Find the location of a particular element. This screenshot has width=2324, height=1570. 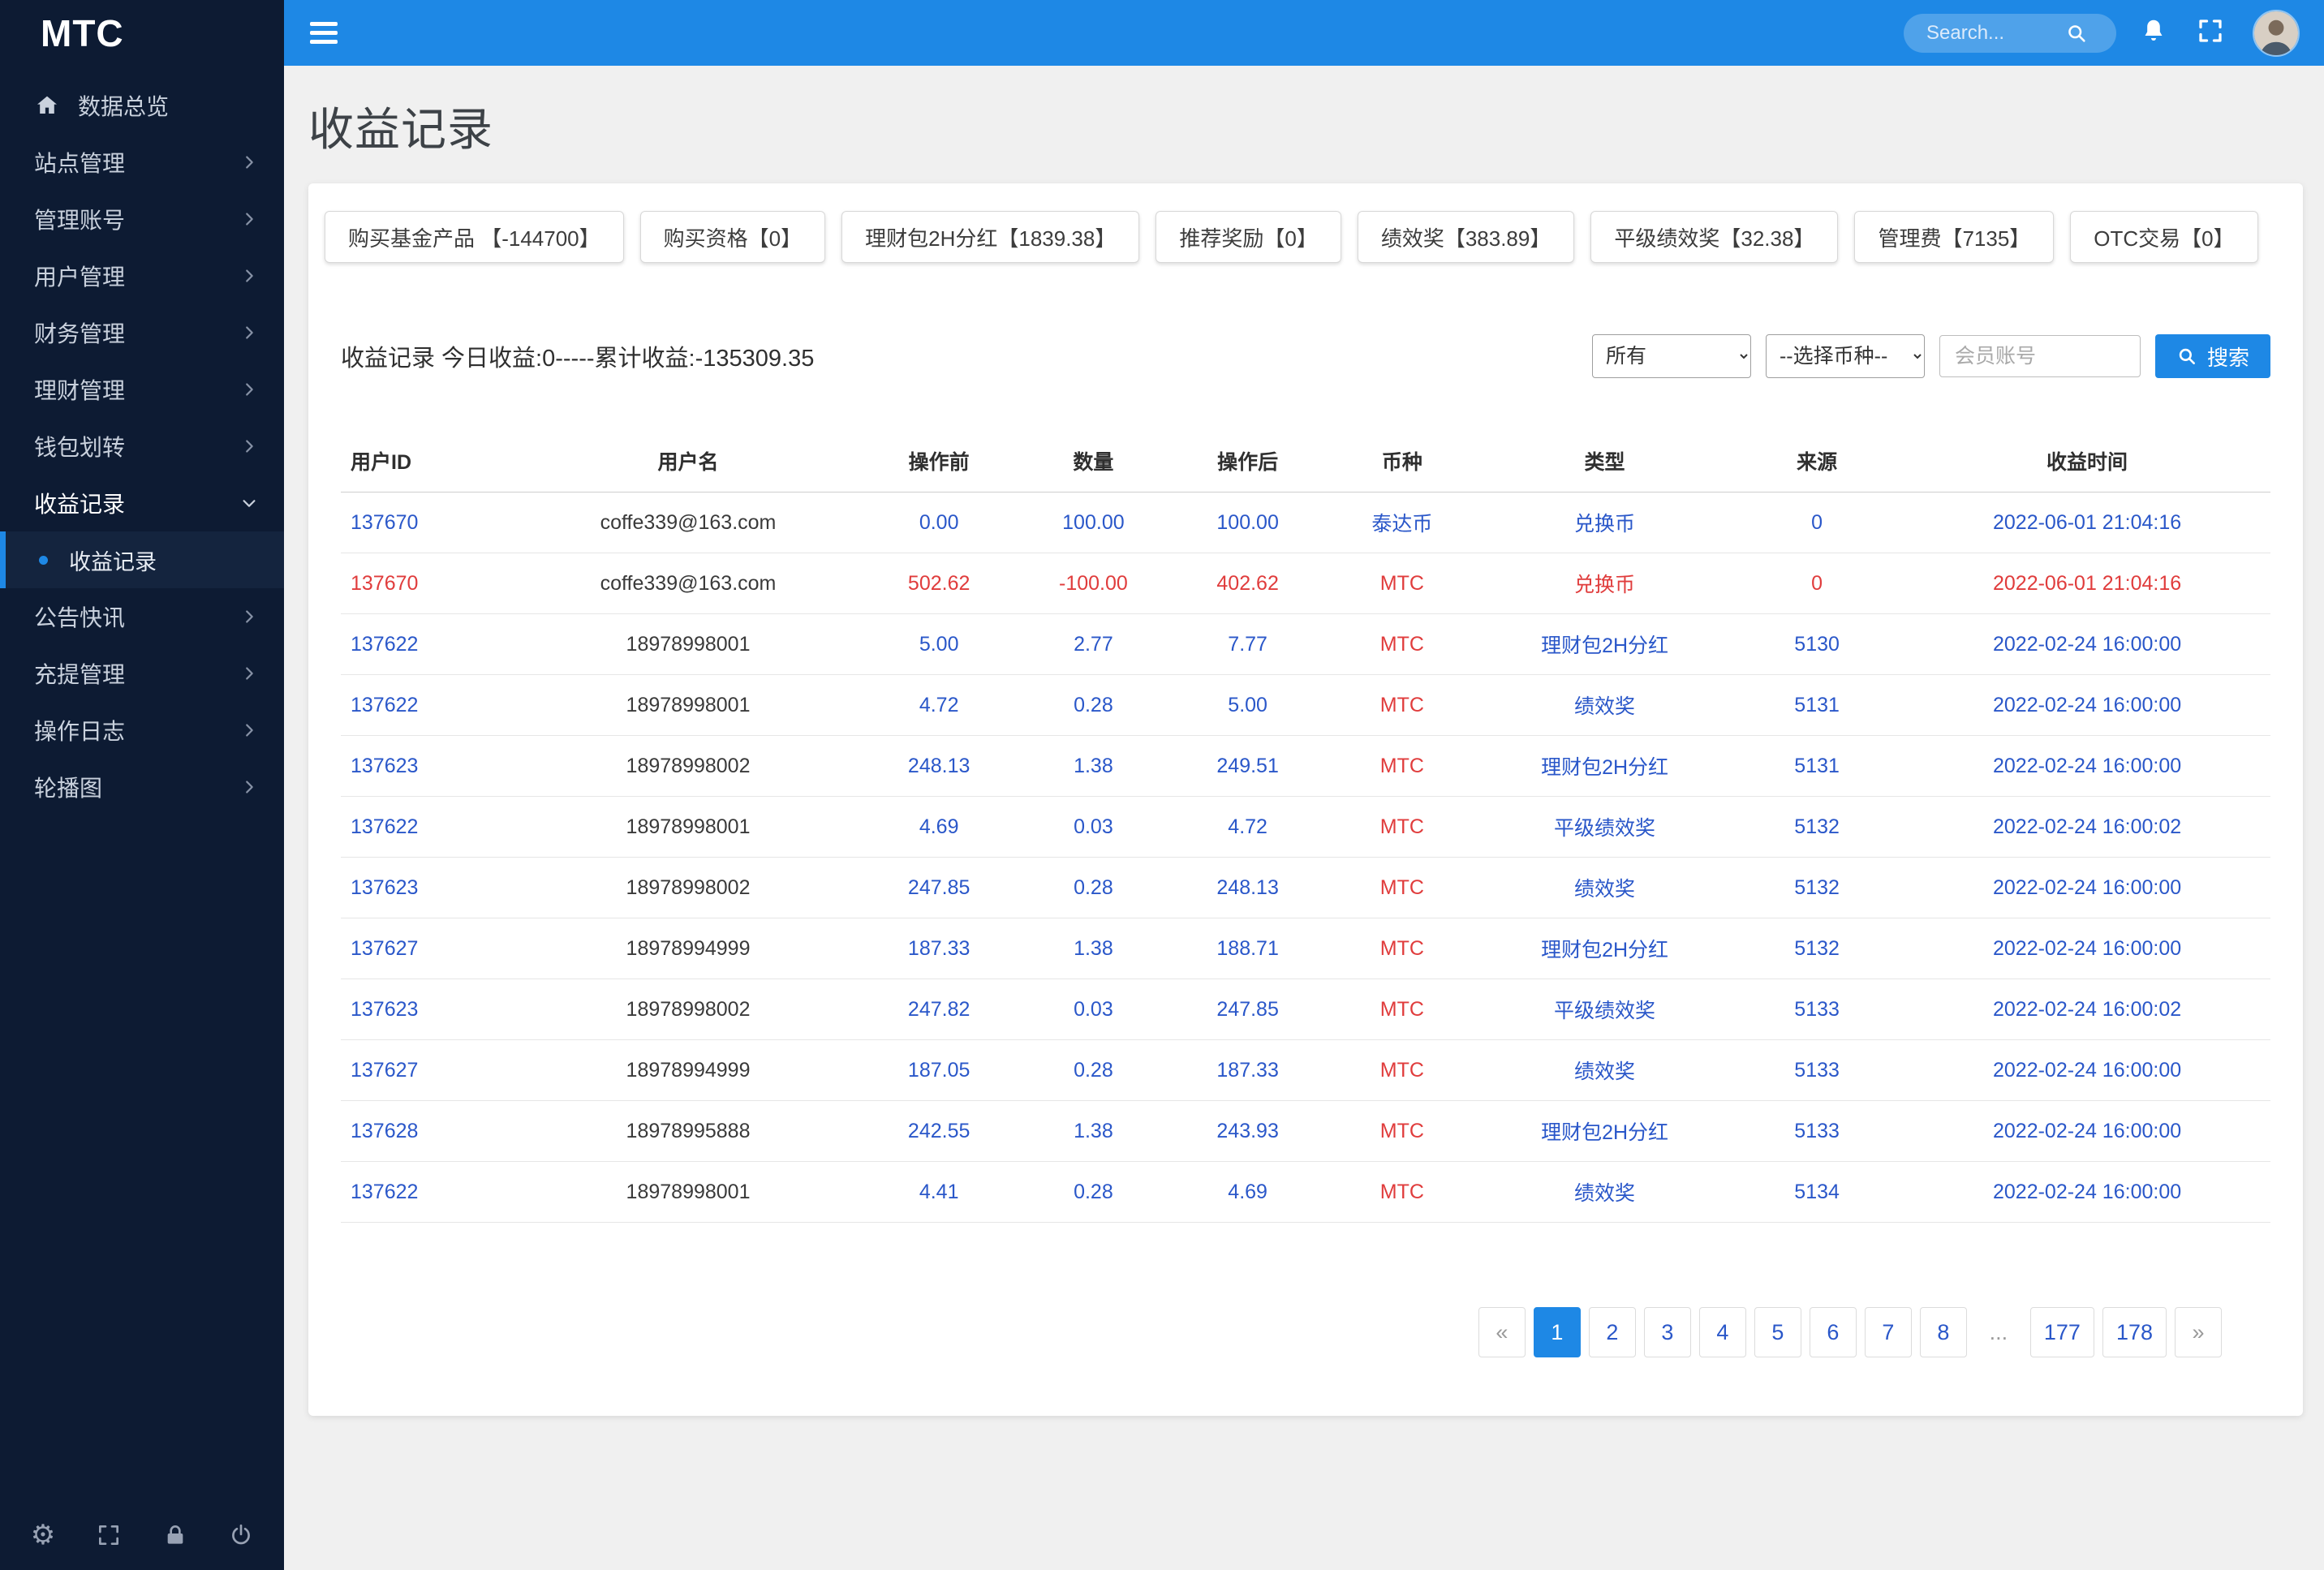

sidebar-item-7: 收益记录 is located at coordinates (142, 503).